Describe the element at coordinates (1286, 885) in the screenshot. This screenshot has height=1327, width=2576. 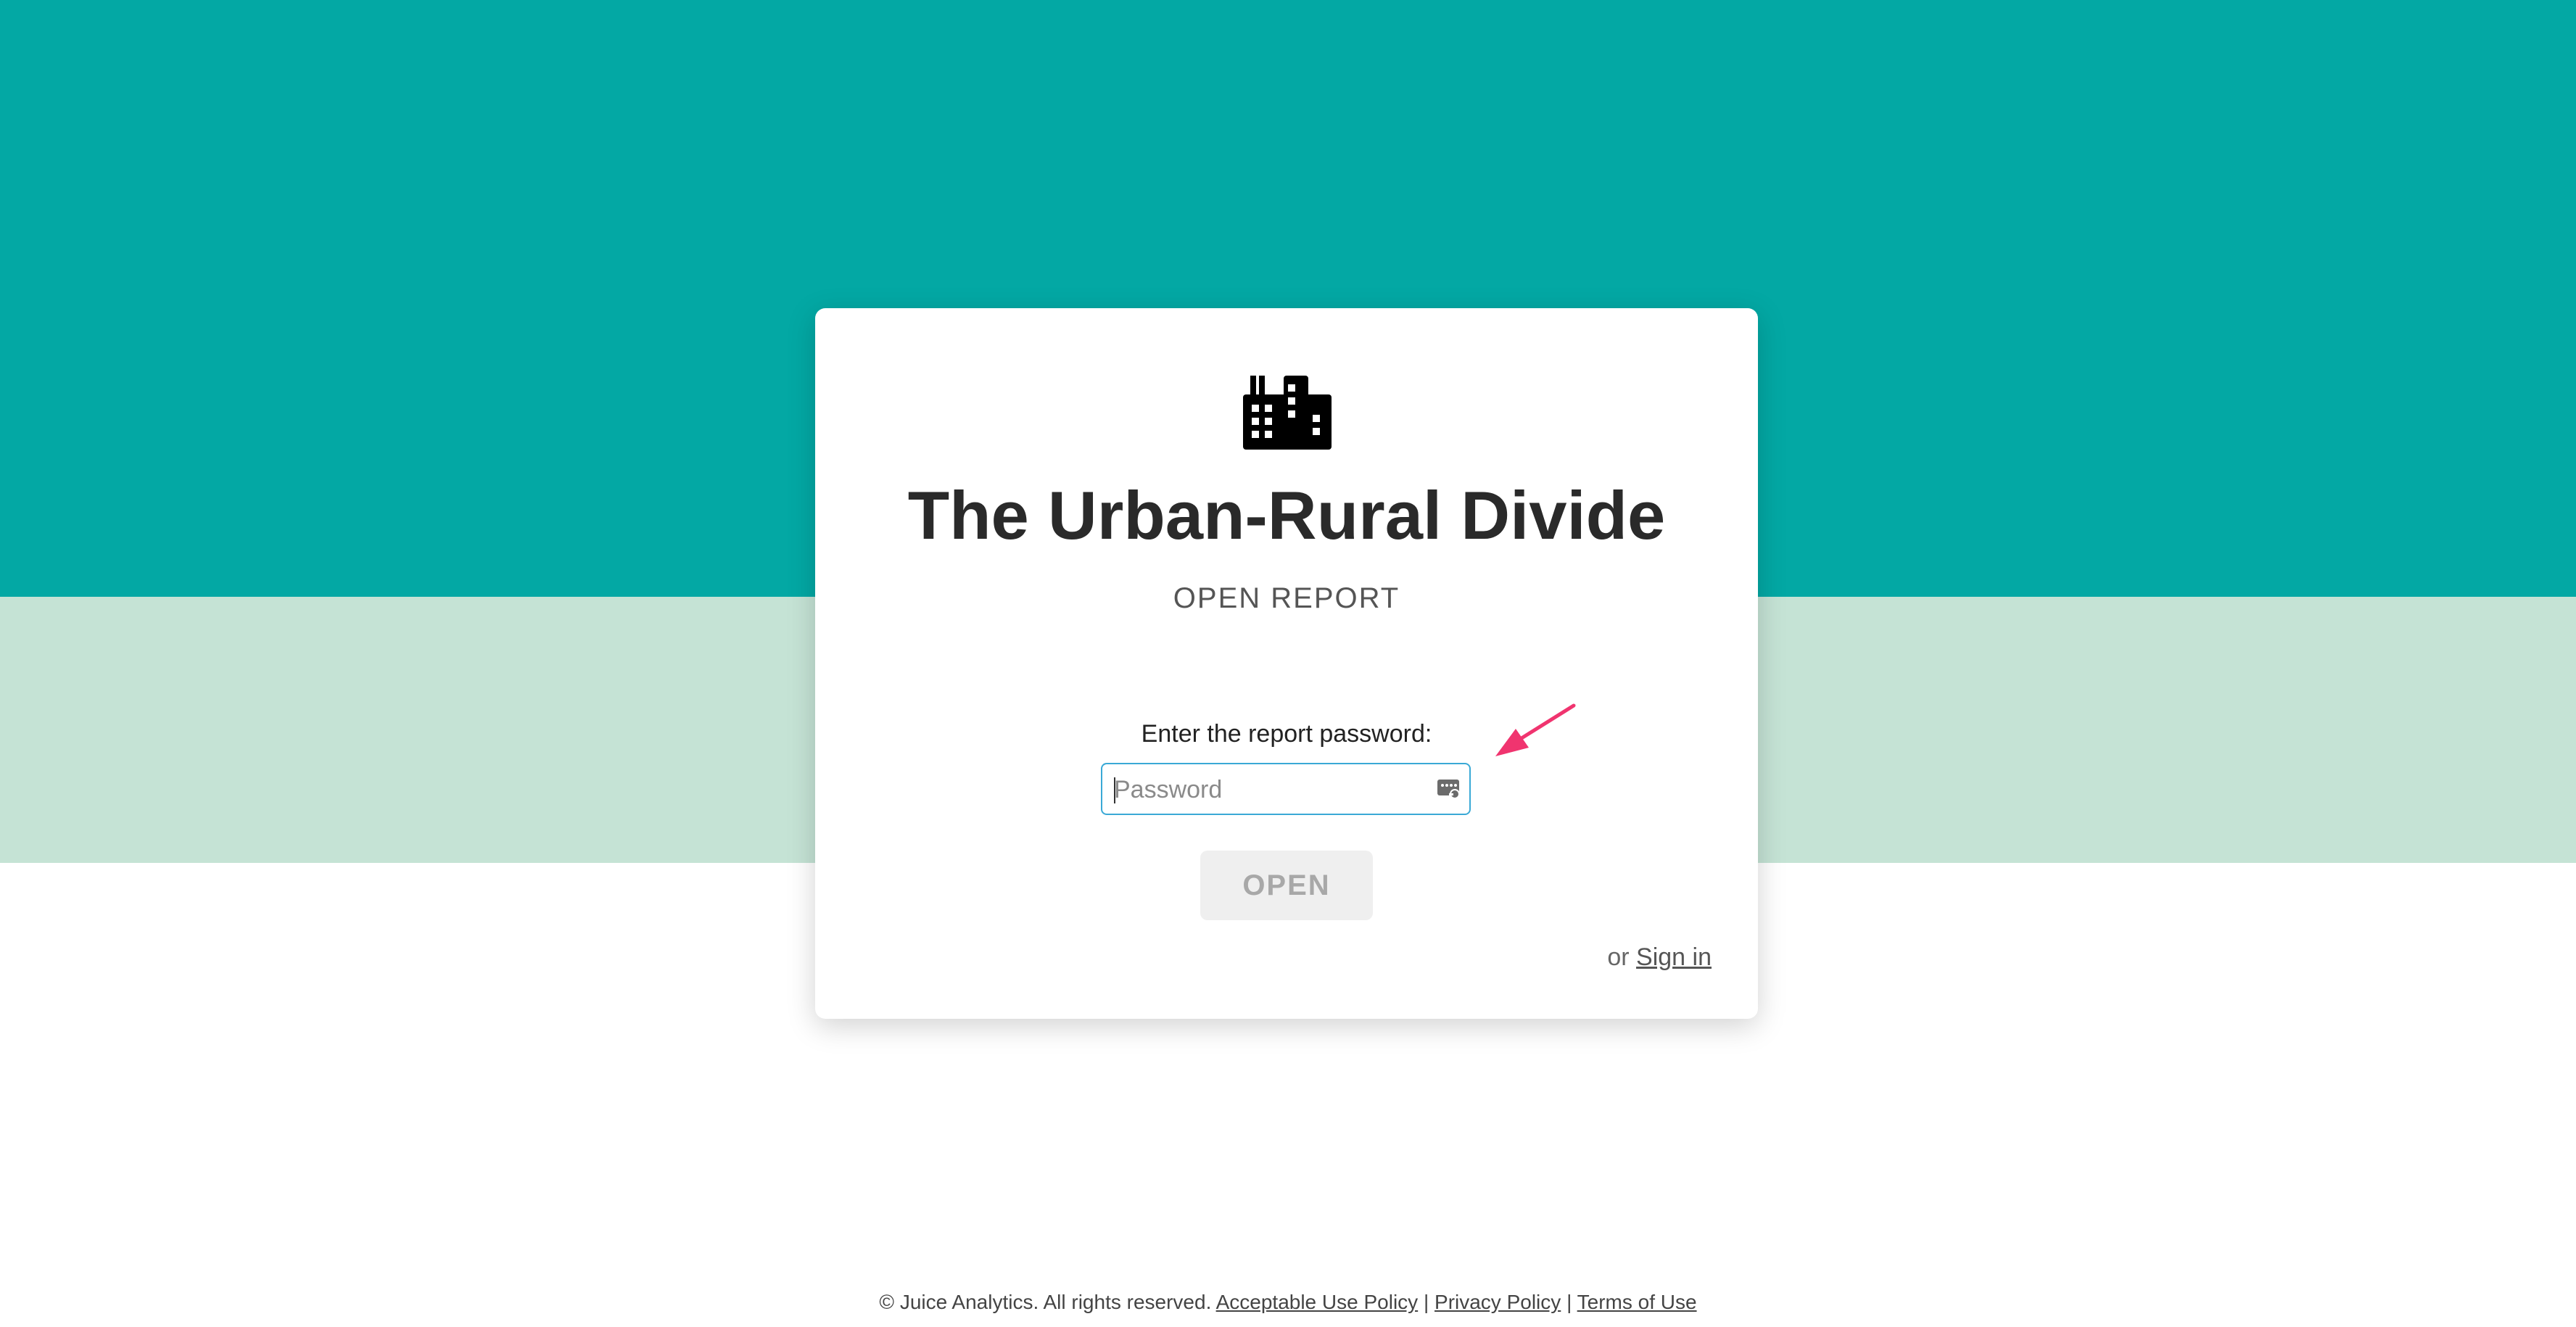
I see `open-button: OPEN` at that location.